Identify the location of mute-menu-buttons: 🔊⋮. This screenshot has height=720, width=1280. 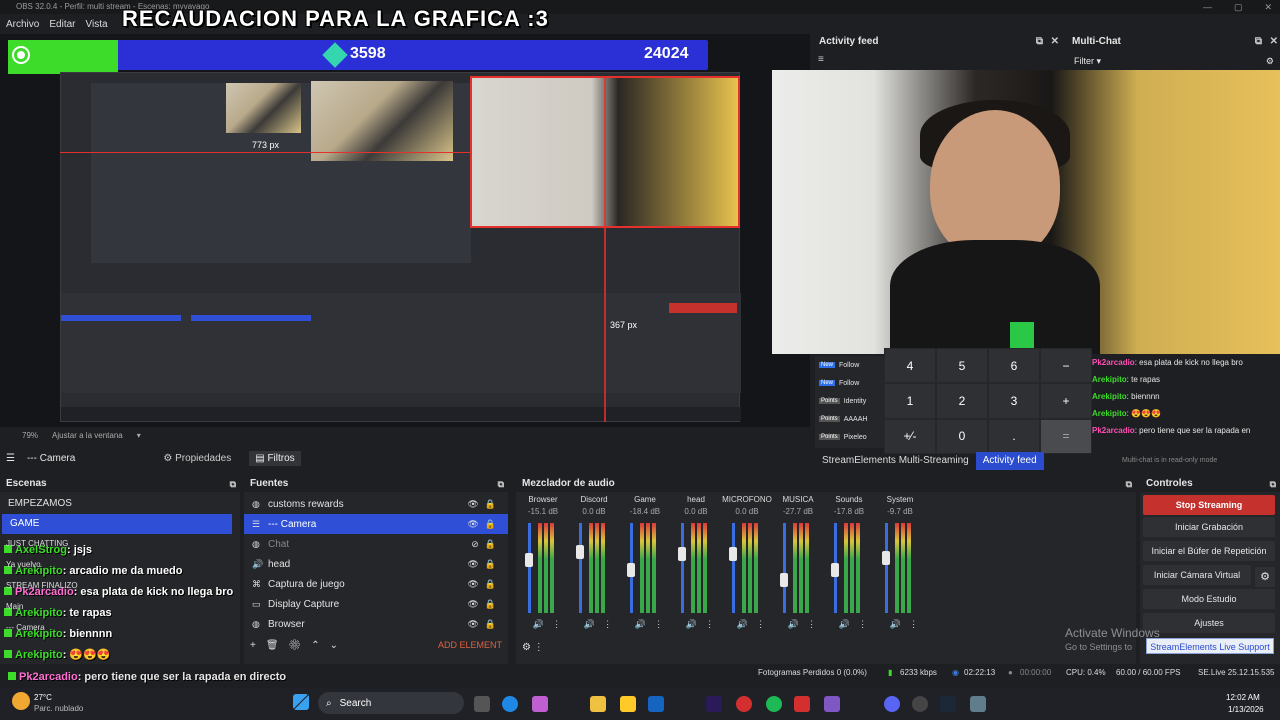
(908, 624).